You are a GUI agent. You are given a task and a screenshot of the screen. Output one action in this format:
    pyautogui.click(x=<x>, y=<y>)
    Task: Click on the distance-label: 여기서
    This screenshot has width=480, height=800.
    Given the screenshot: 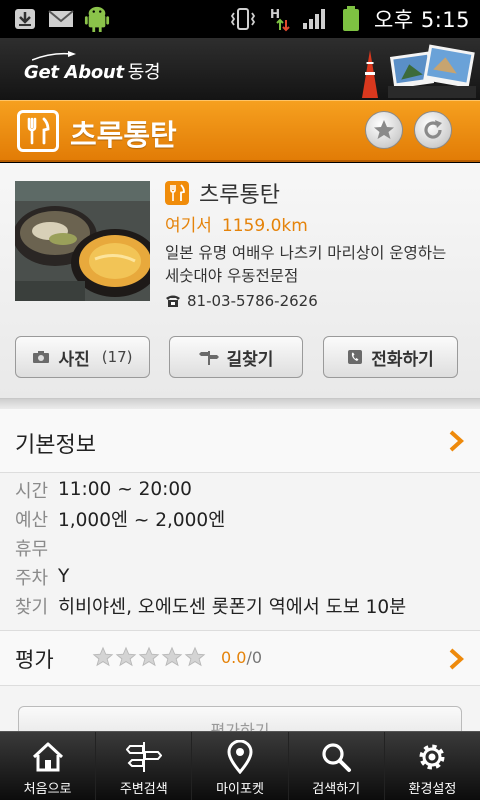 What is the action you would take?
    pyautogui.click(x=188, y=226)
    